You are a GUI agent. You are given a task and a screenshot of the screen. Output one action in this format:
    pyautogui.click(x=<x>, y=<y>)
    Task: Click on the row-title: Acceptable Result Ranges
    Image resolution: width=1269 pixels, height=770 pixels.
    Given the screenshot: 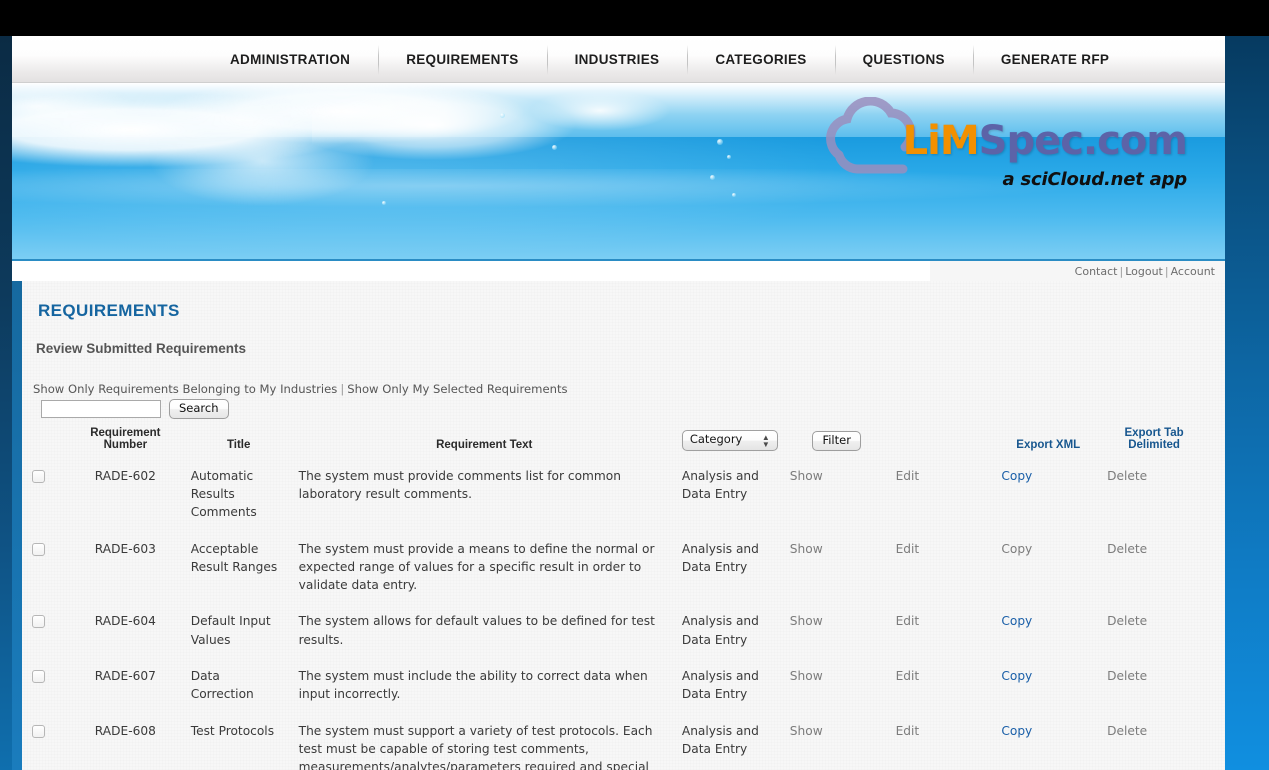 What is the action you would take?
    pyautogui.click(x=234, y=557)
    